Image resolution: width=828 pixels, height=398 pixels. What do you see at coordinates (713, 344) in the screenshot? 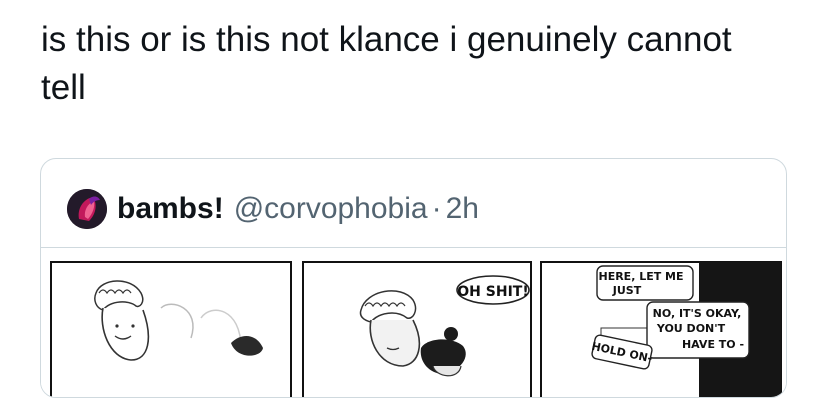
I see `panel-3-bubble-2-line-3: HAVE TO -` at bounding box center [713, 344].